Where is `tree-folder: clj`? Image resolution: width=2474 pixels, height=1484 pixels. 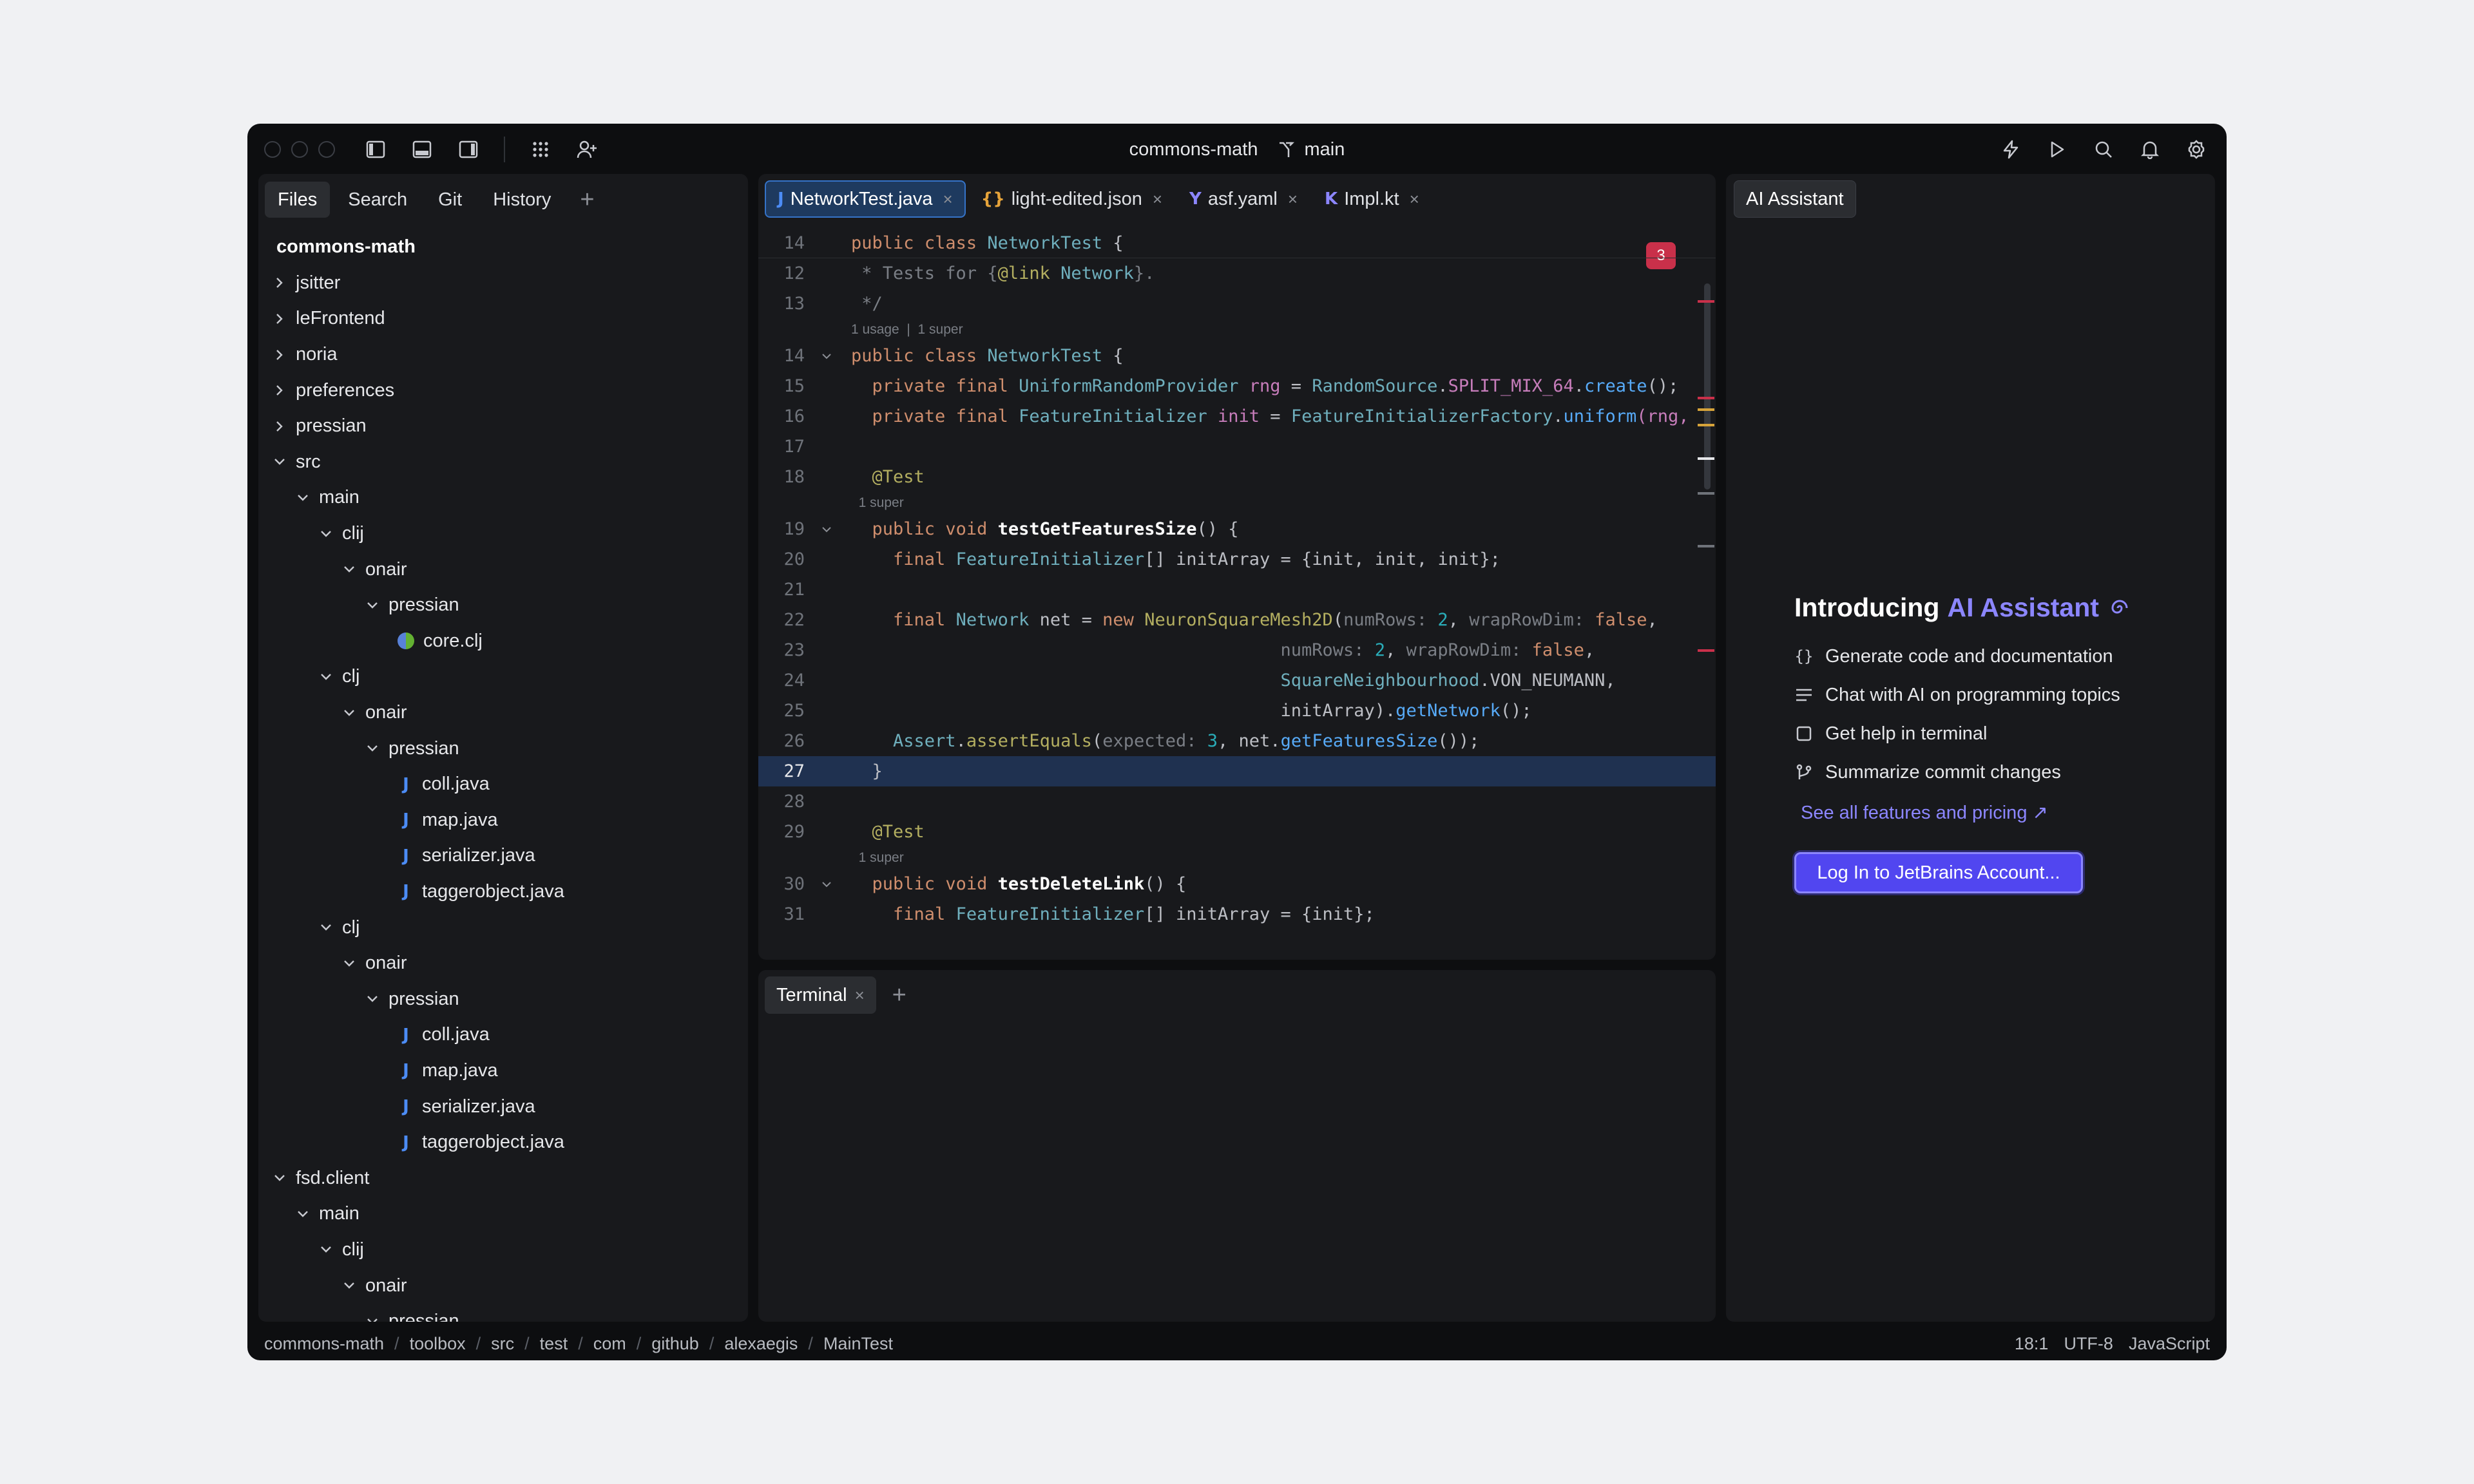 tree-folder: clj is located at coordinates (503, 927).